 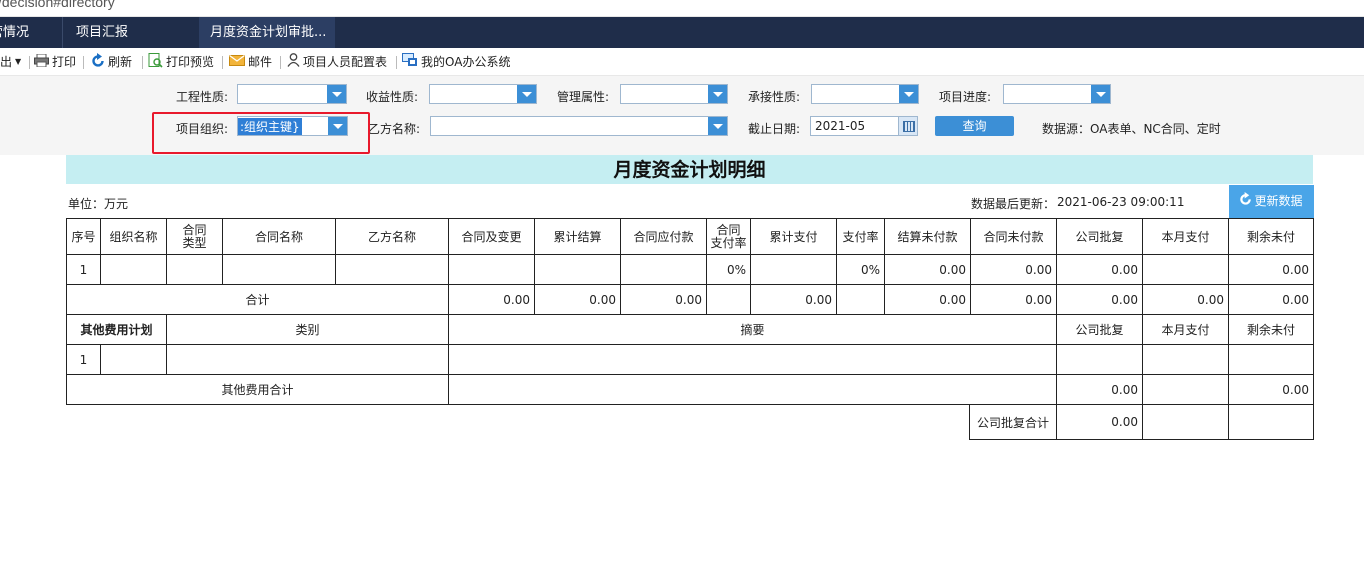 What do you see at coordinates (1185, 269) in the screenshot?
I see `row1-month-pay` at bounding box center [1185, 269].